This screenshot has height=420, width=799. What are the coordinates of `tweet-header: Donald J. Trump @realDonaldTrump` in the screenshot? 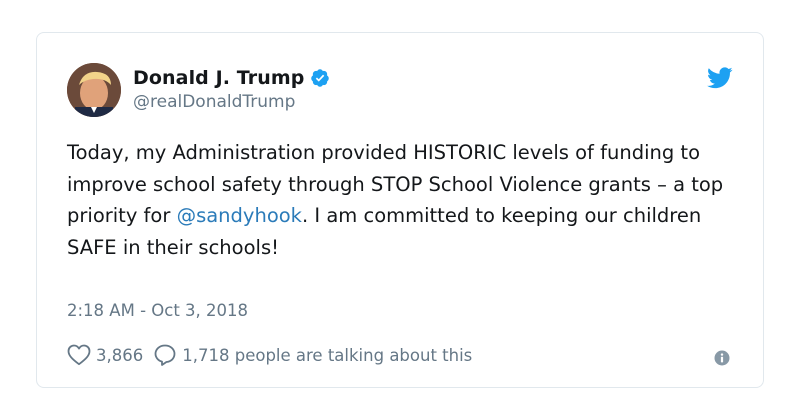 It's located at (400, 89).